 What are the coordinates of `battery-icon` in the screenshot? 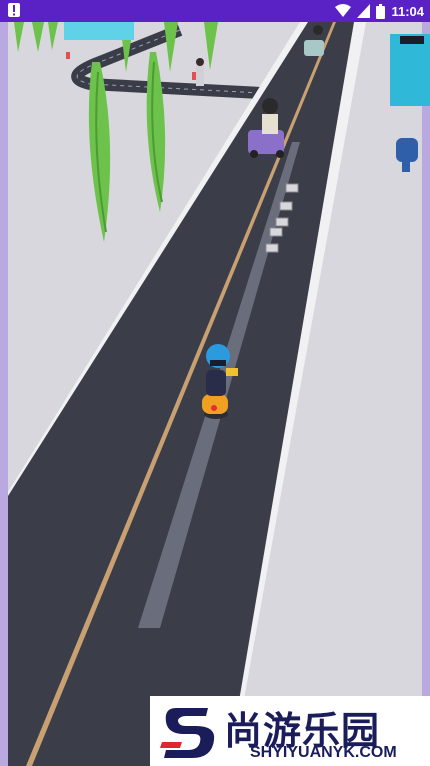 It's located at (381, 11).